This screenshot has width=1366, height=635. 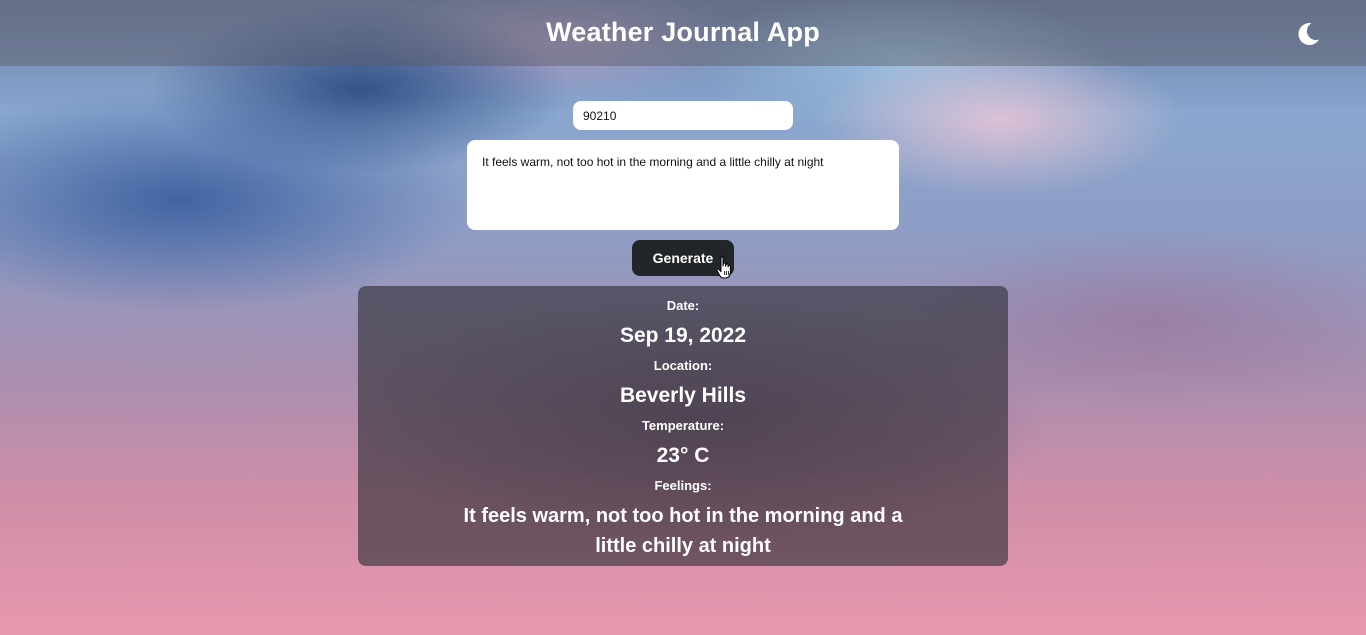 I want to click on date-value: Sep 19, 2022, so click(x=683, y=335).